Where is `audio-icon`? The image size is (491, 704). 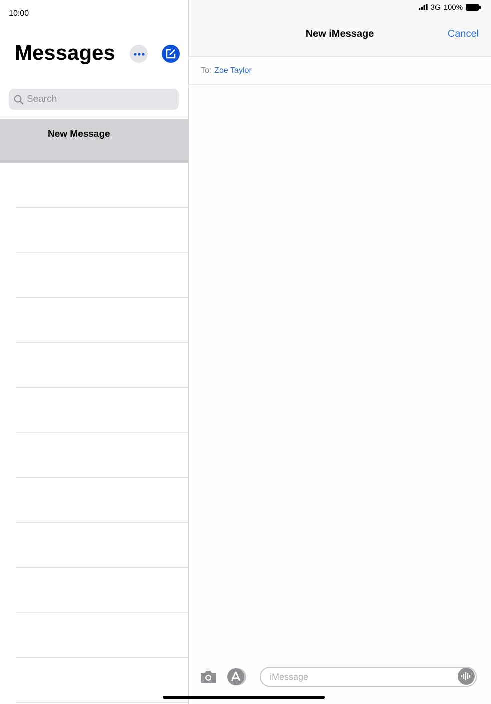 audio-icon is located at coordinates (466, 676).